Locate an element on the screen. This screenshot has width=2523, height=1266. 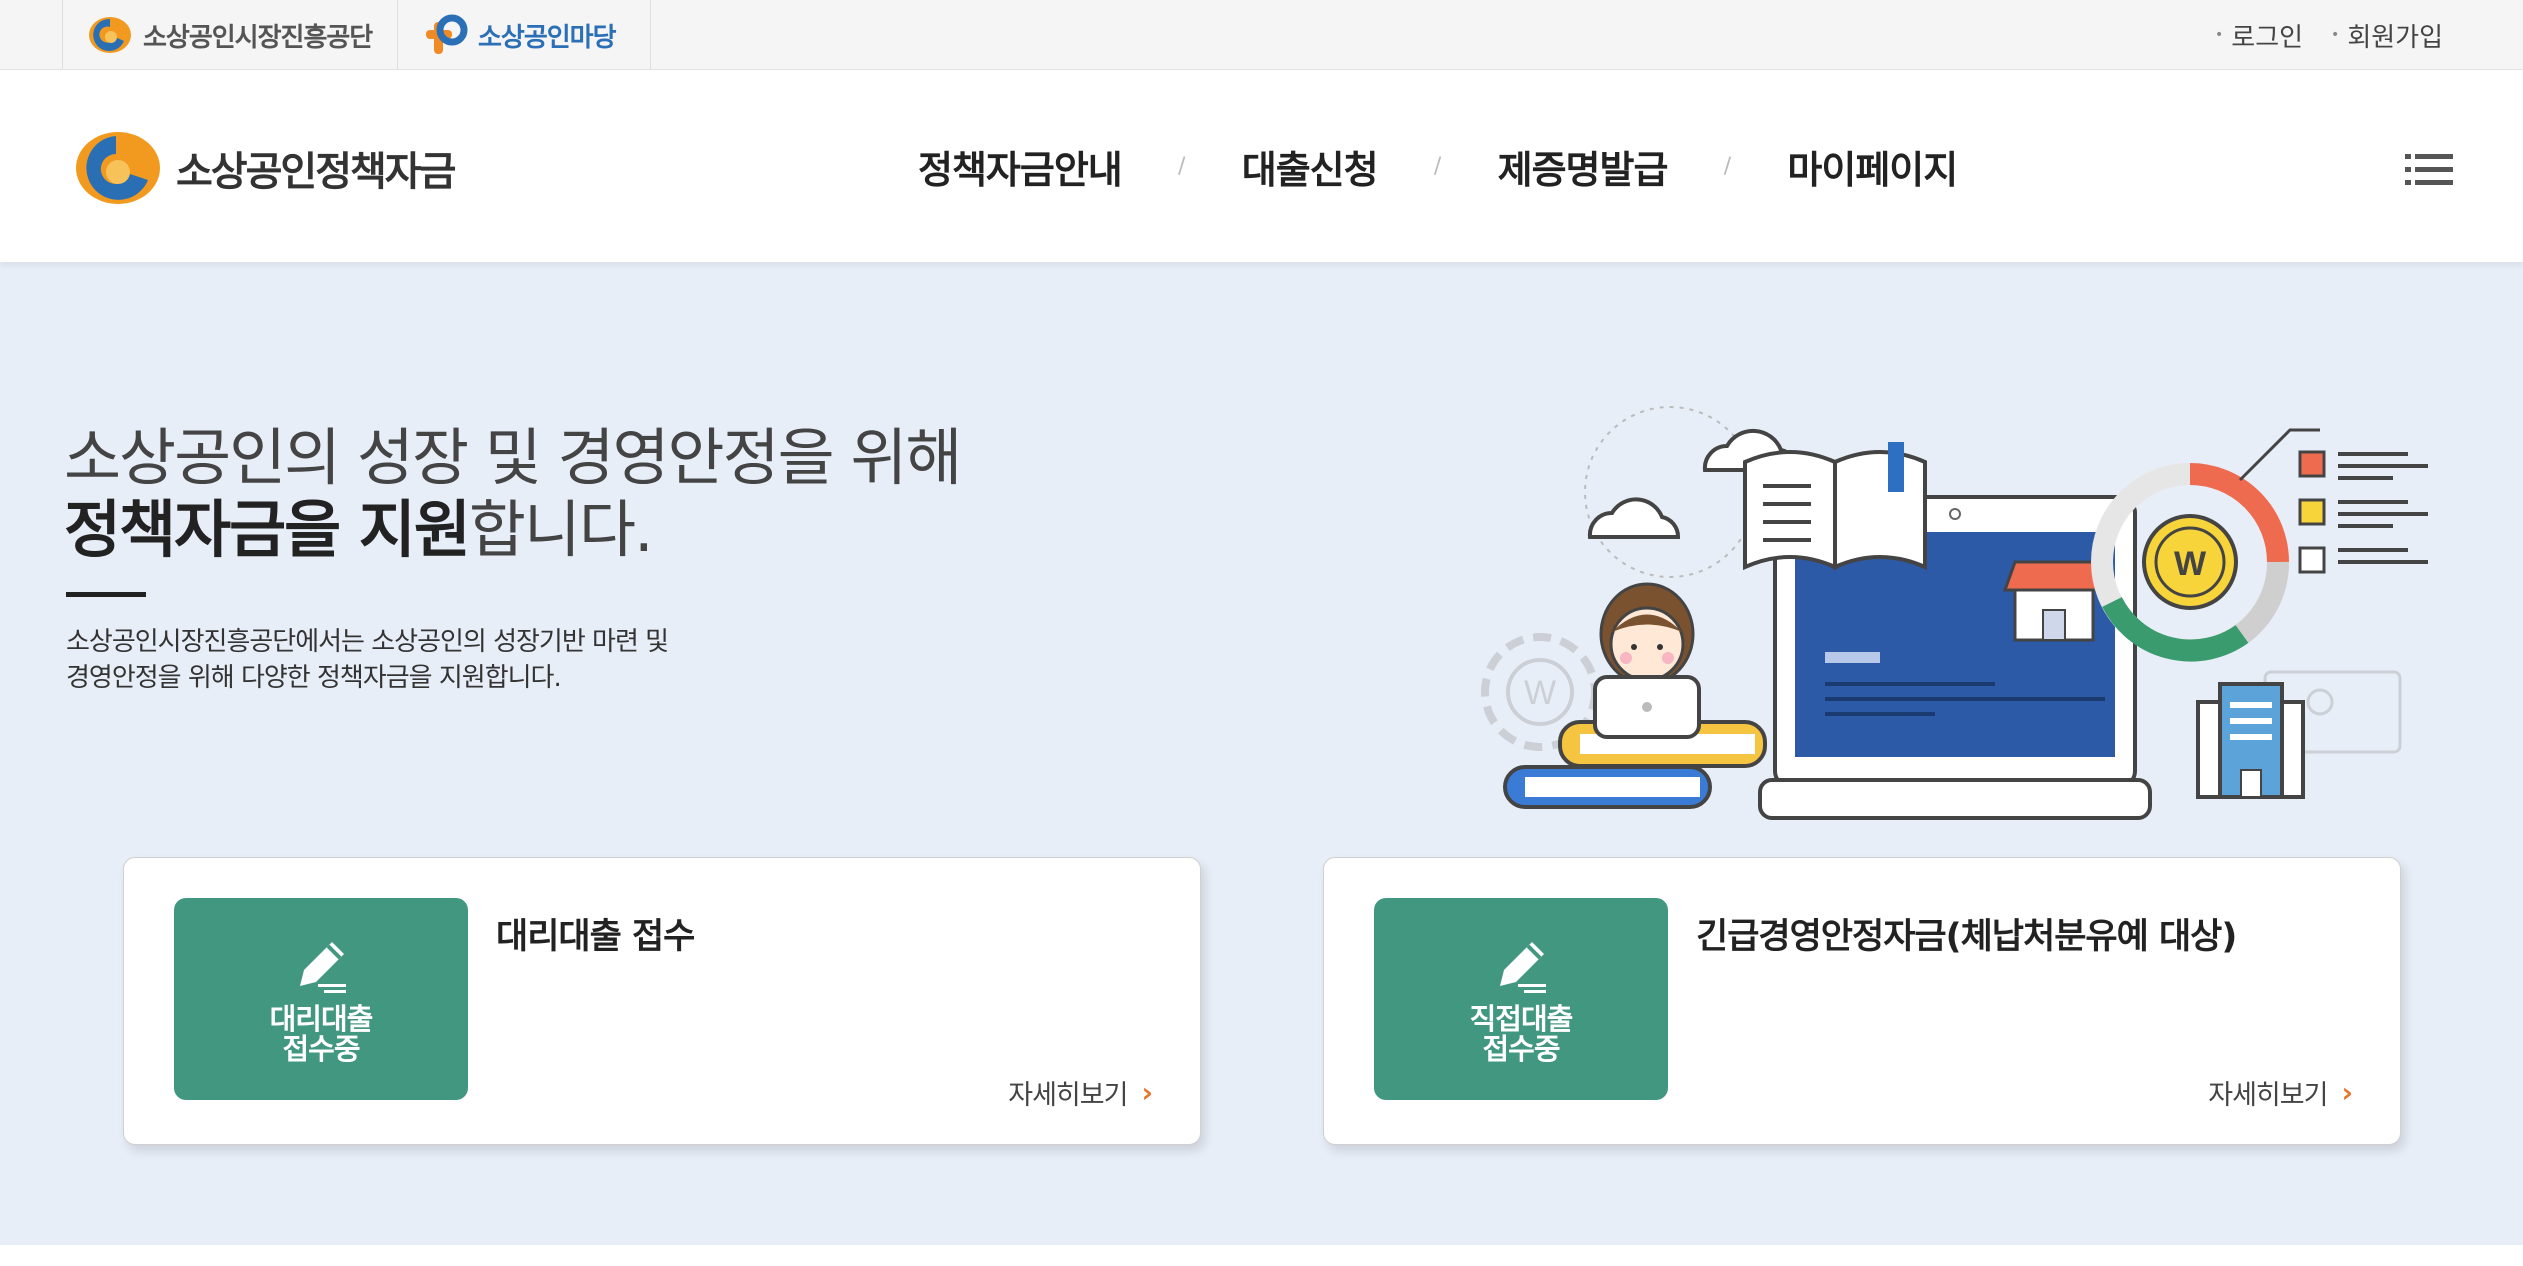
site-link-semas: 소상공인시장진흥공단 is located at coordinates (229, 35).